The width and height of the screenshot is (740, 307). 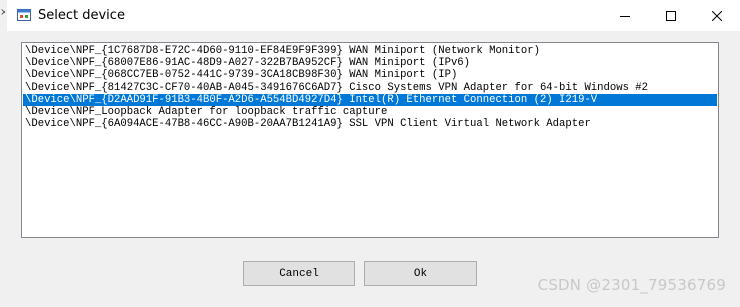 I want to click on maximize-button, so click(x=671, y=15).